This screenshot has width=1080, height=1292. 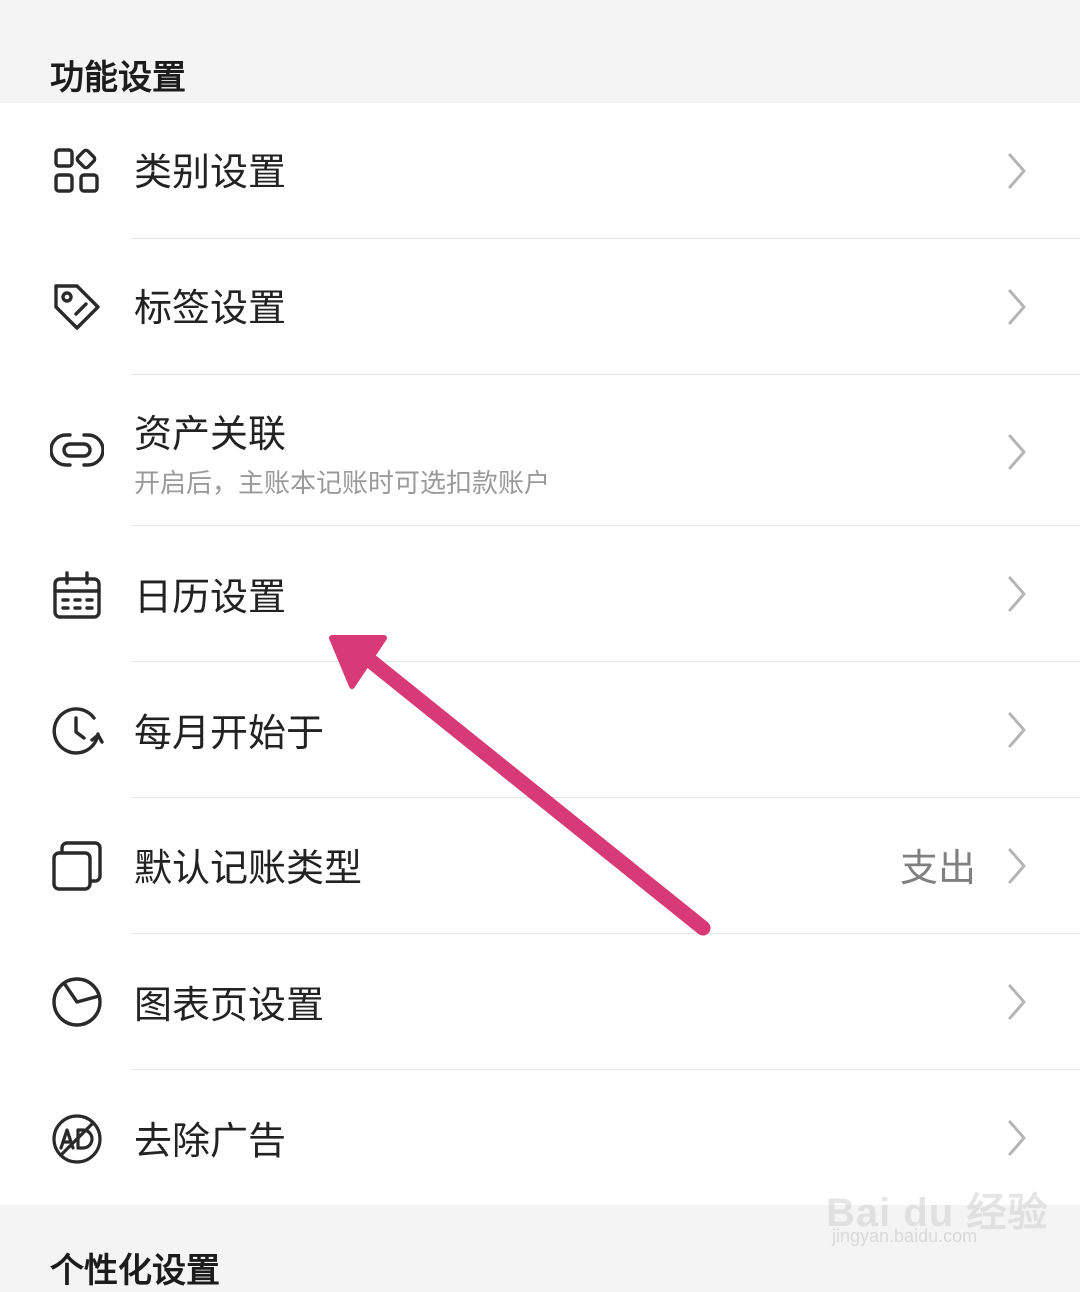 I want to click on row-label: 图表页设置, so click(x=229, y=1005).